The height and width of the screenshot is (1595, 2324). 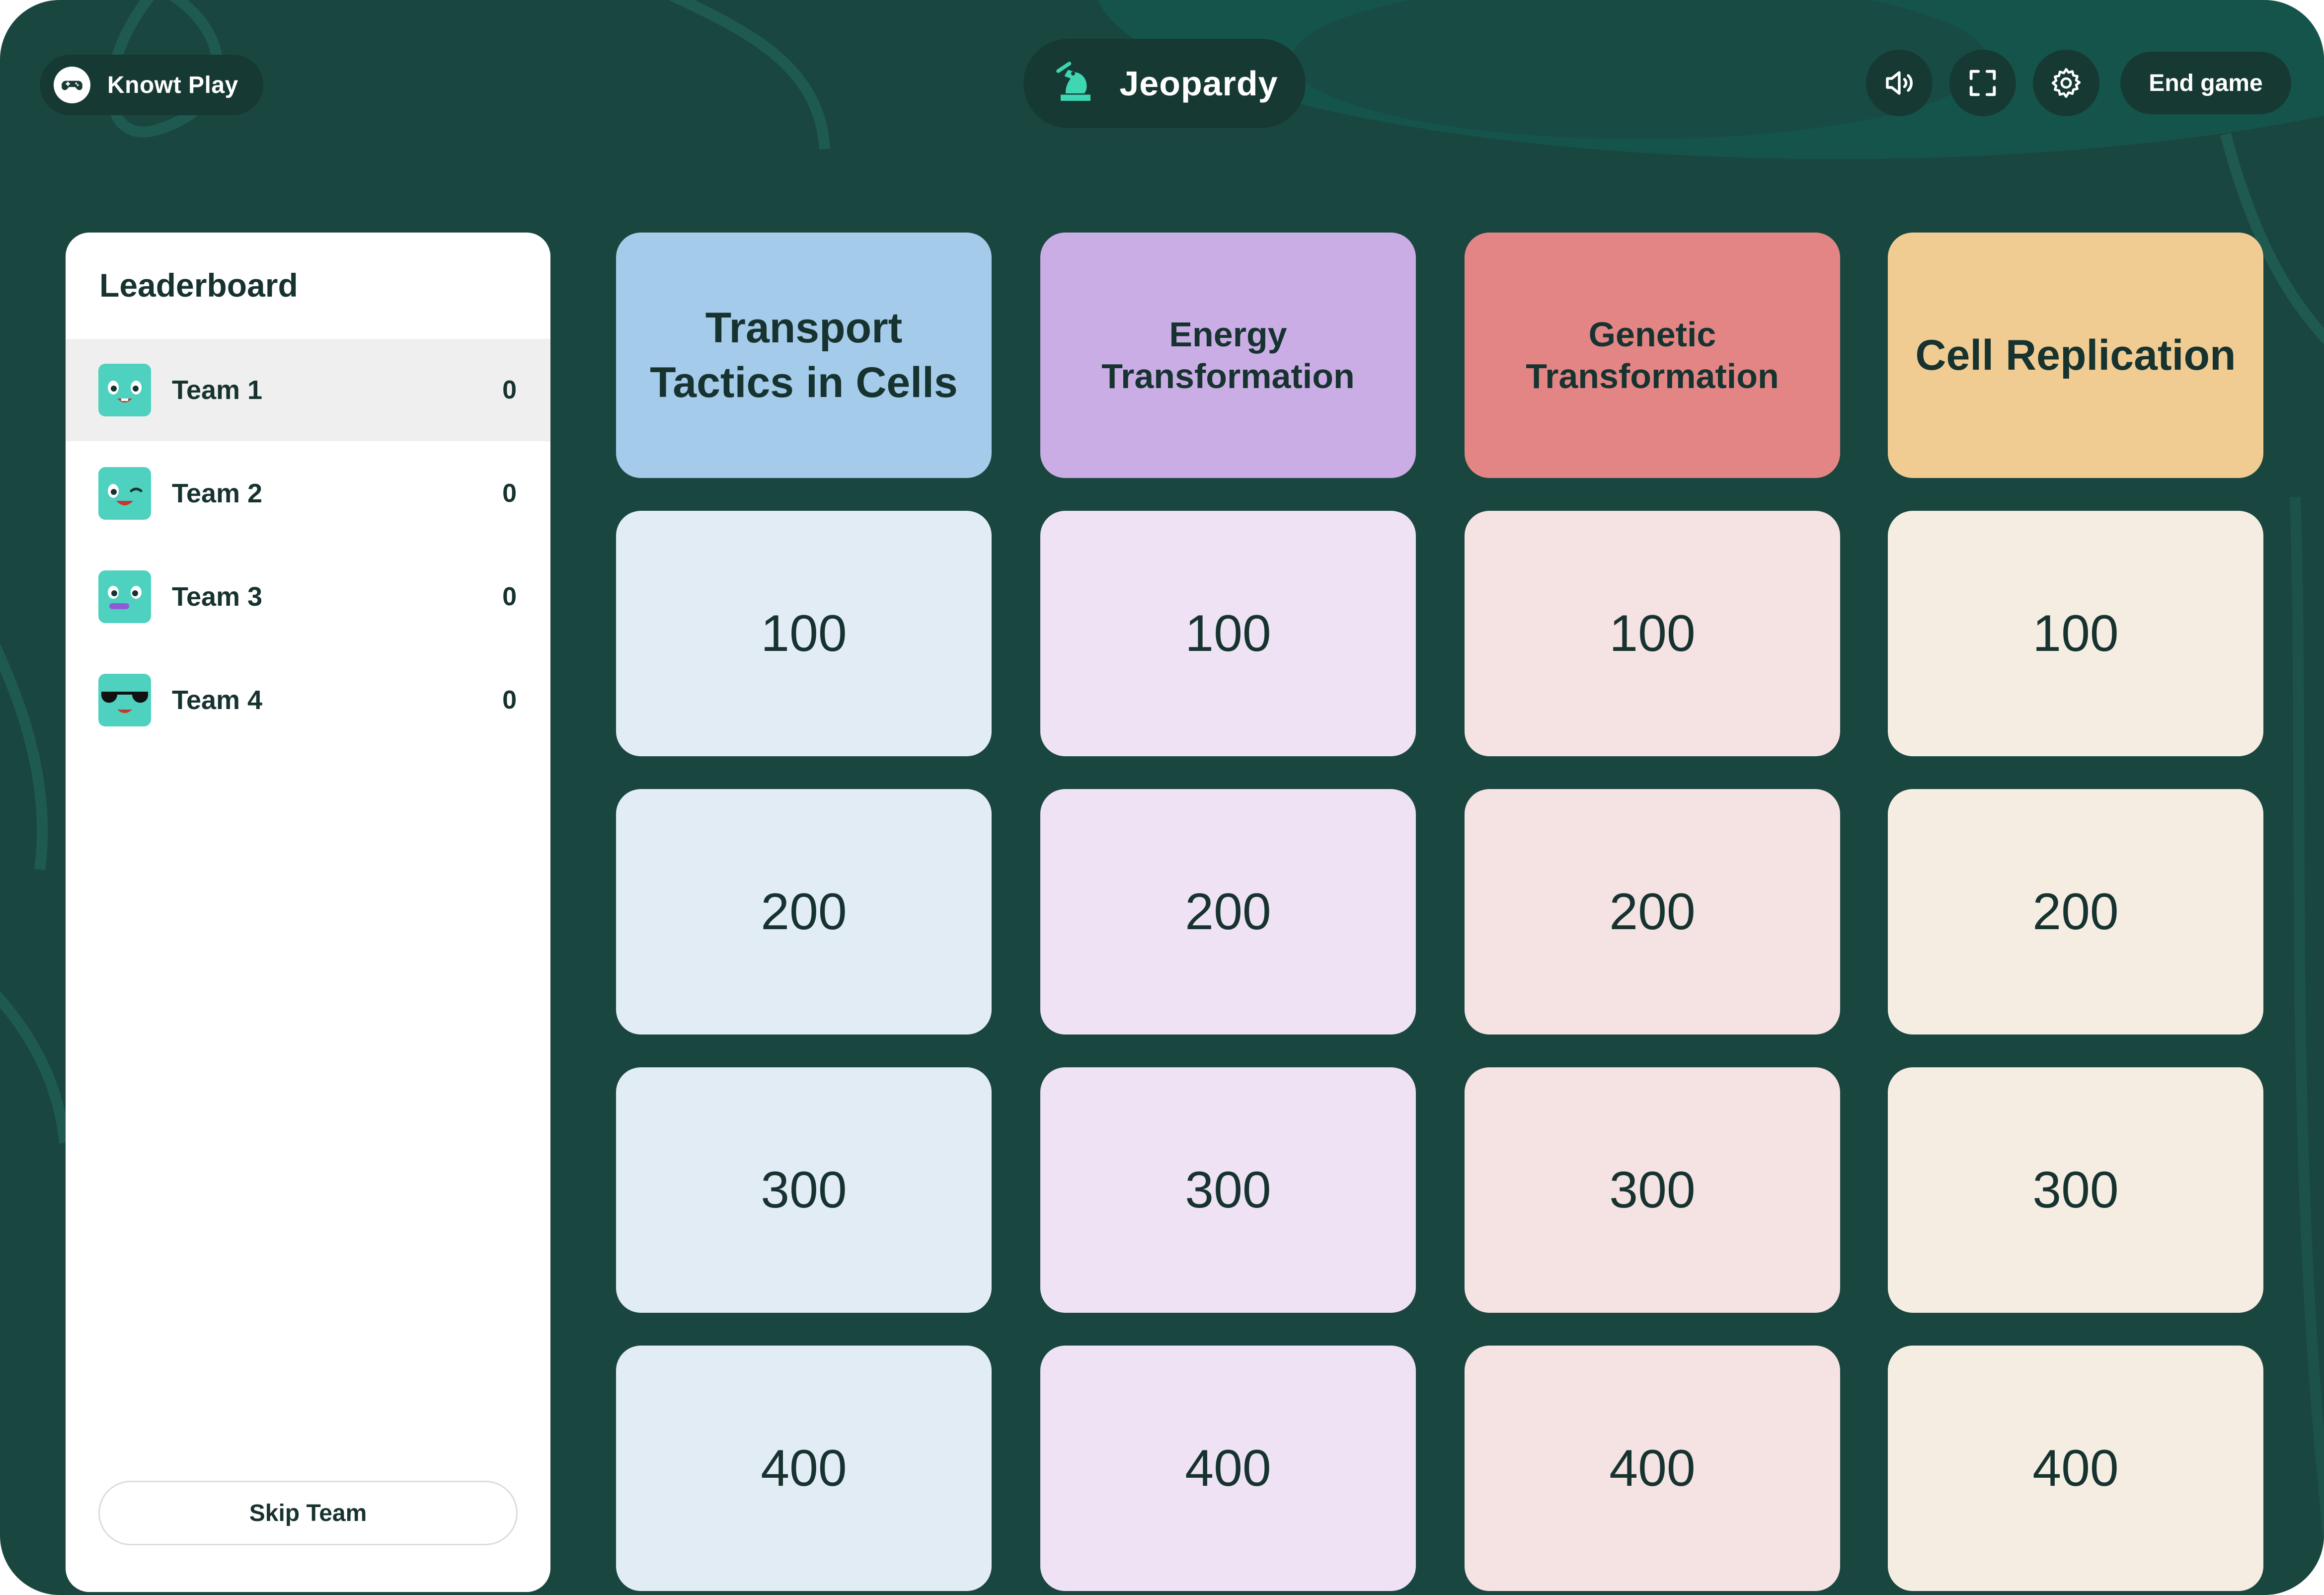 What do you see at coordinates (2205, 83) in the screenshot?
I see `end-game-button: End game` at bounding box center [2205, 83].